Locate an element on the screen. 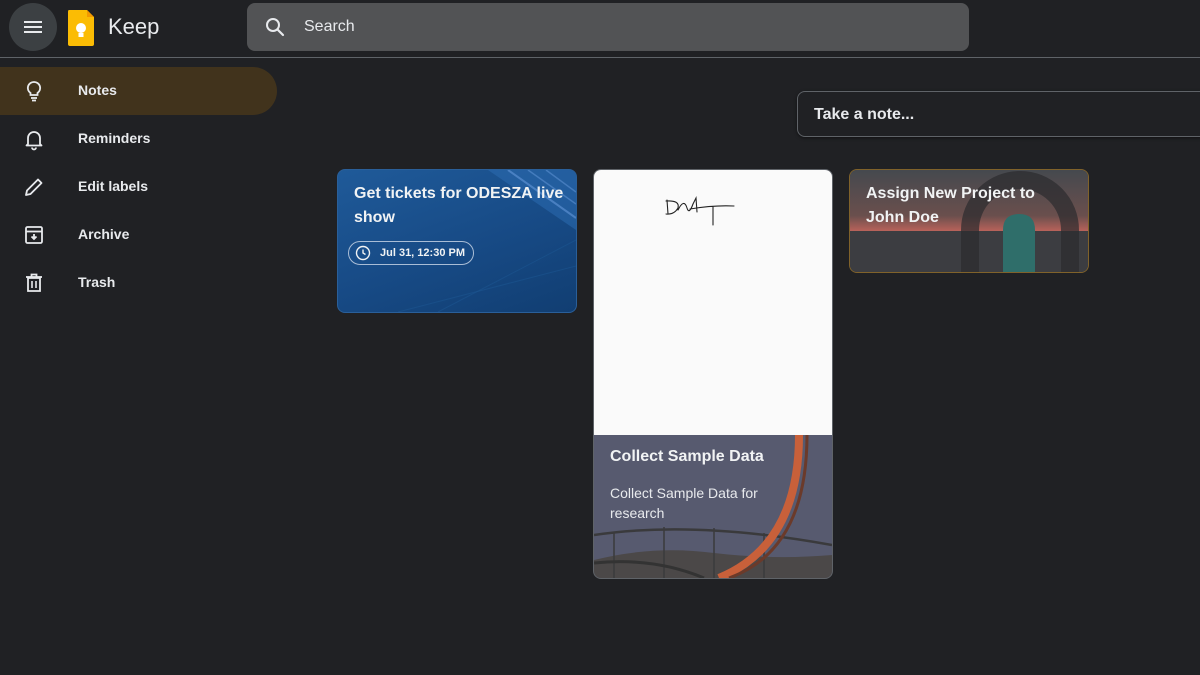 This screenshot has width=1200, height=675. note-card: Assign New Project to John Doe is located at coordinates (969, 221).